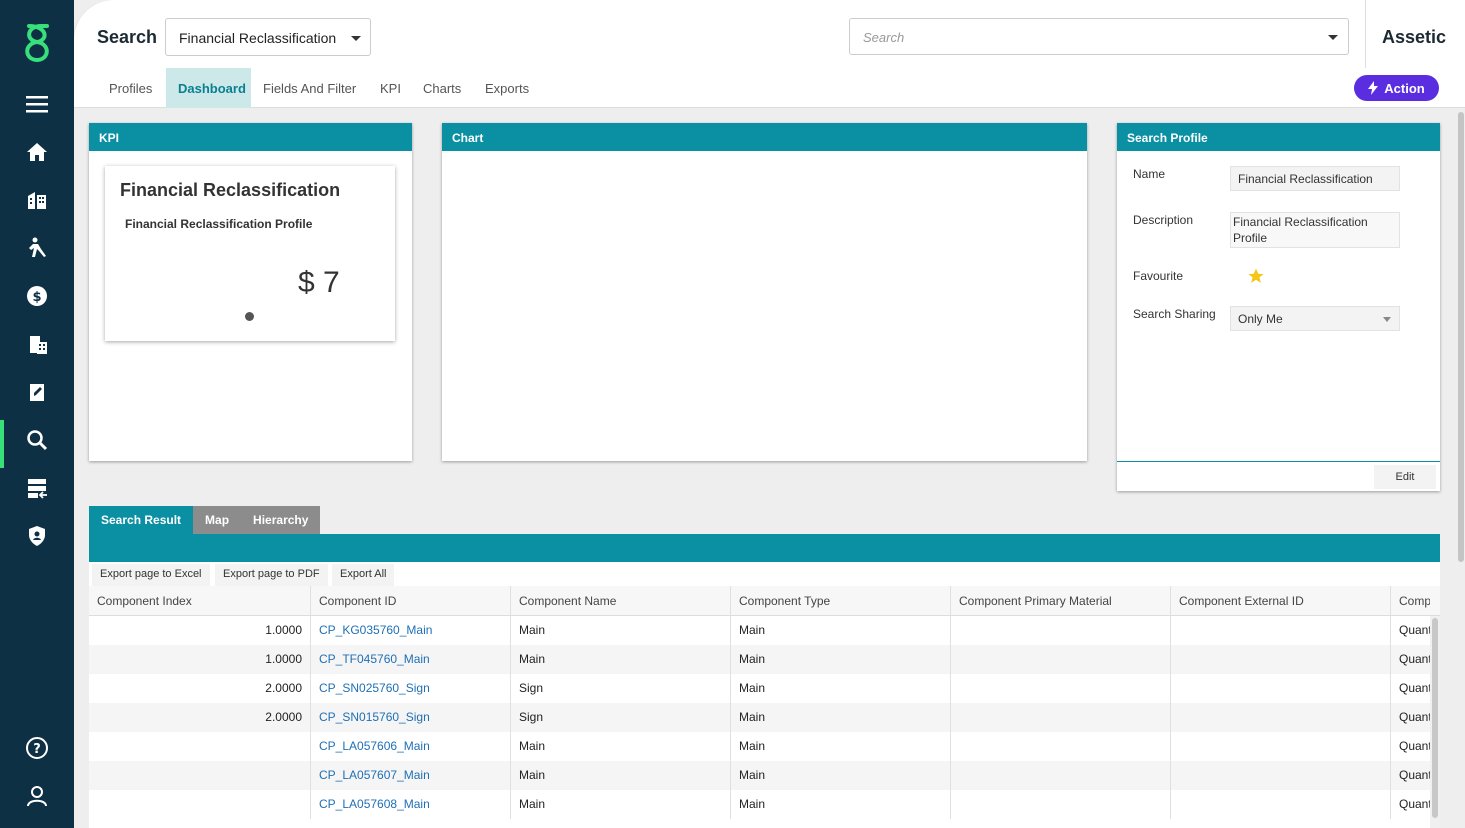  I want to click on col-component-external-id: Component External ID, so click(1280, 601).